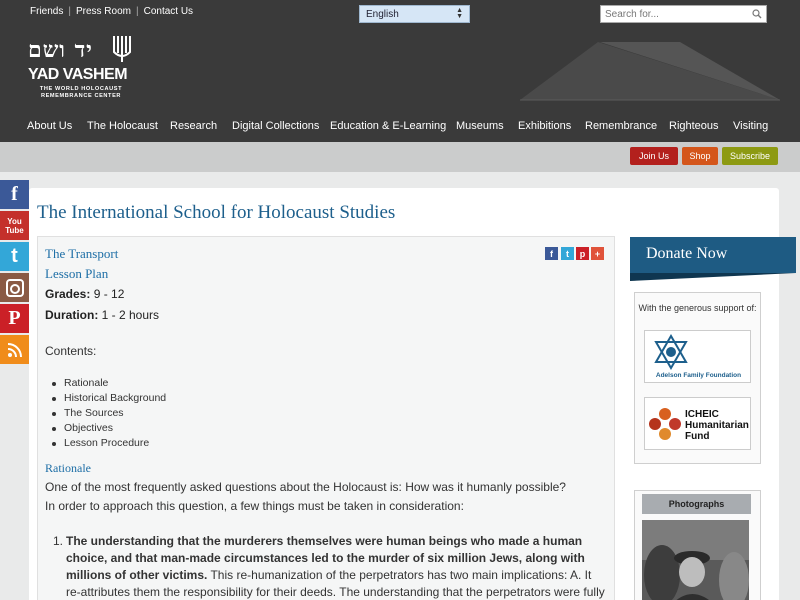  What do you see at coordinates (108, 444) in the screenshot?
I see `toc-item-lesson-procedure: Lesson Procedure` at bounding box center [108, 444].